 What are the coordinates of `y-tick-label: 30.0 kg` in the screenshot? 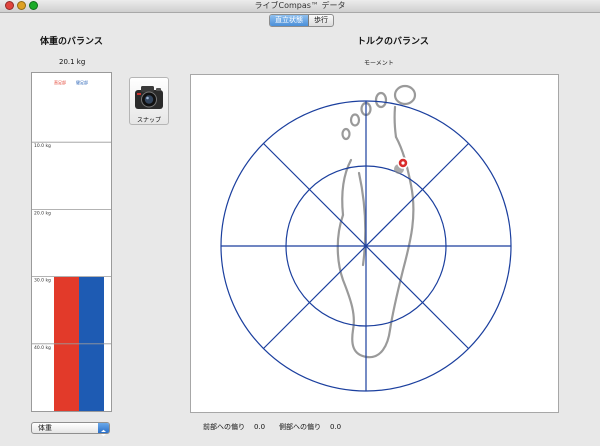 It's located at (42, 281).